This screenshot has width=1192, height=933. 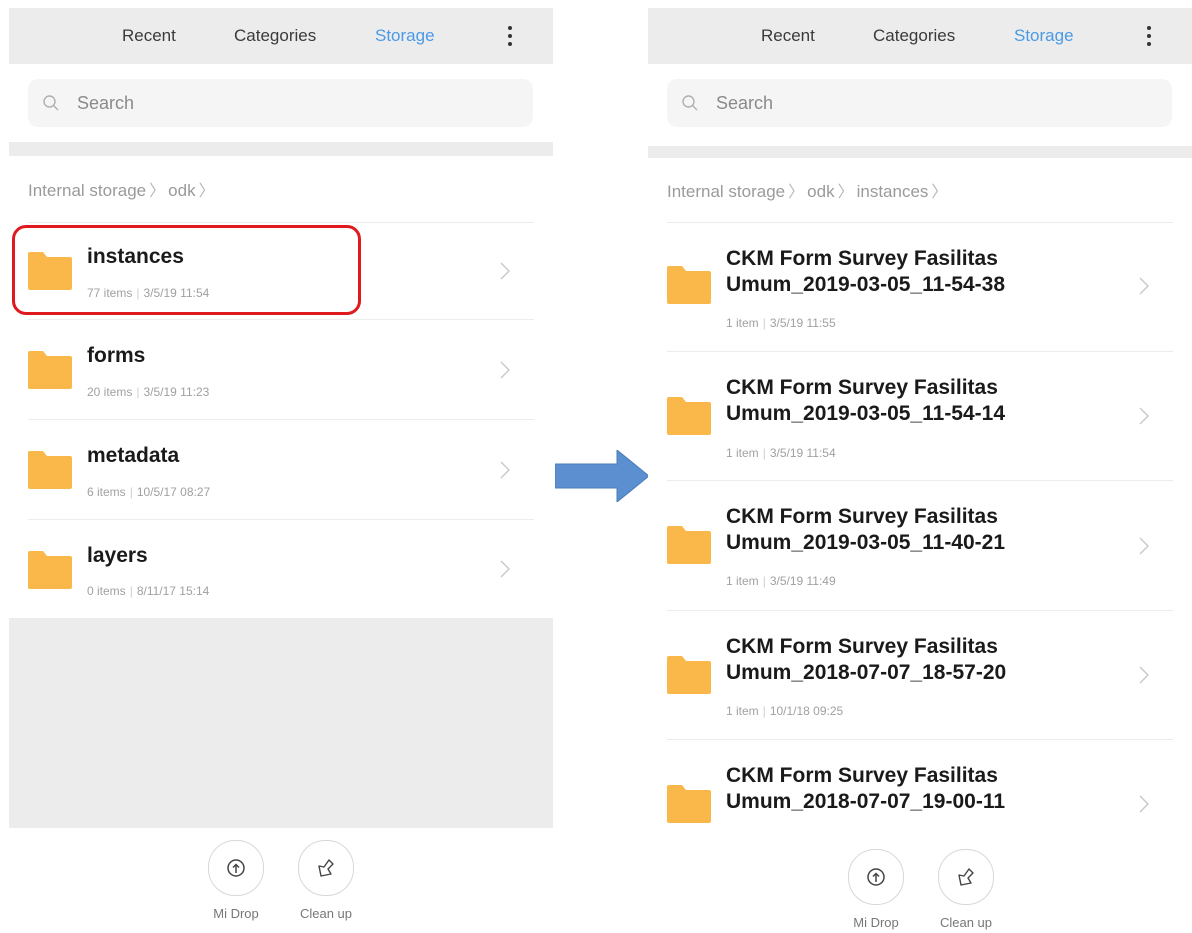 I want to click on folder-meta: 1 item | 3/5/19 11:55, so click(x=781, y=323).